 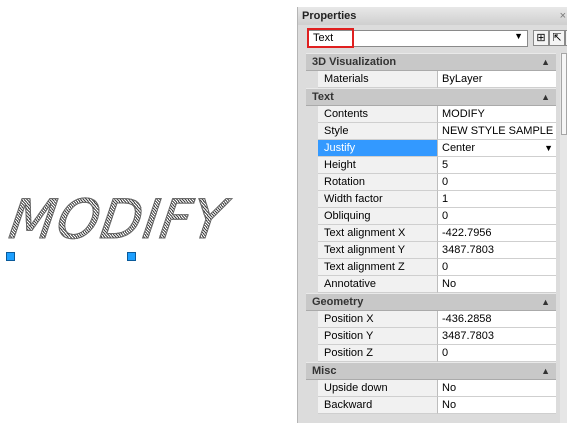 I want to click on property-value-text: -422.7956, so click(x=467, y=233).